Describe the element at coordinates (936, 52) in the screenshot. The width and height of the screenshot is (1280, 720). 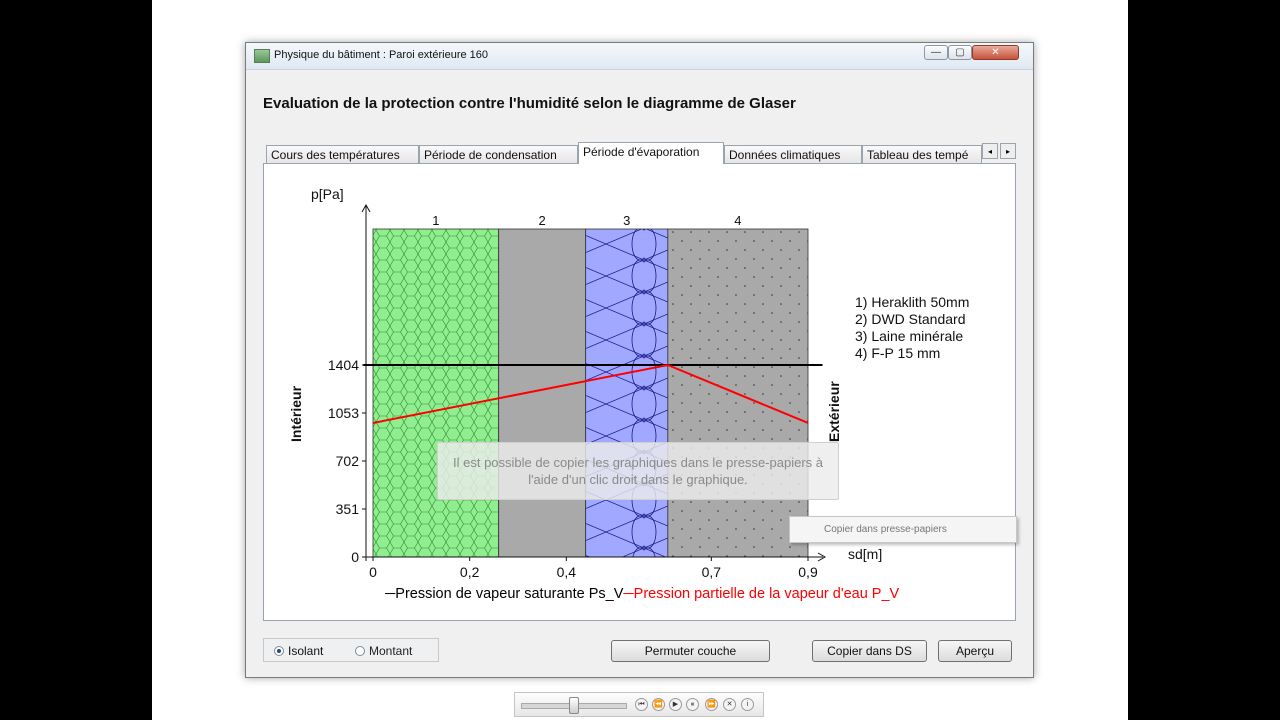
I see `minimize-button: —` at that location.